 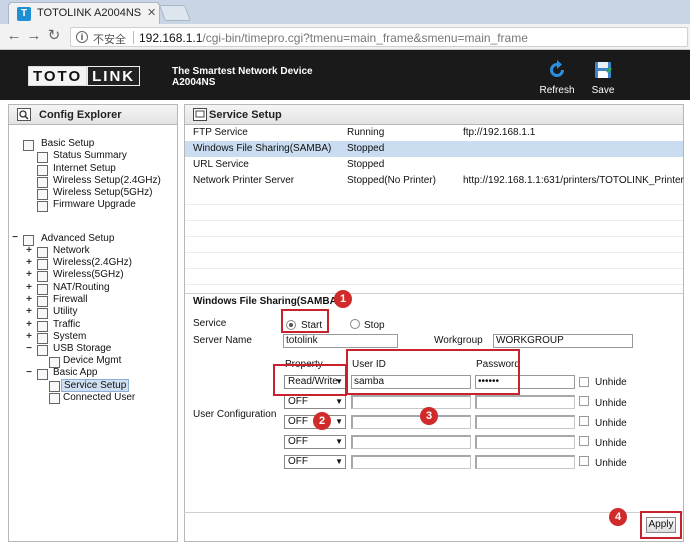 I want to click on property-value: OFF, so click(x=298, y=461).